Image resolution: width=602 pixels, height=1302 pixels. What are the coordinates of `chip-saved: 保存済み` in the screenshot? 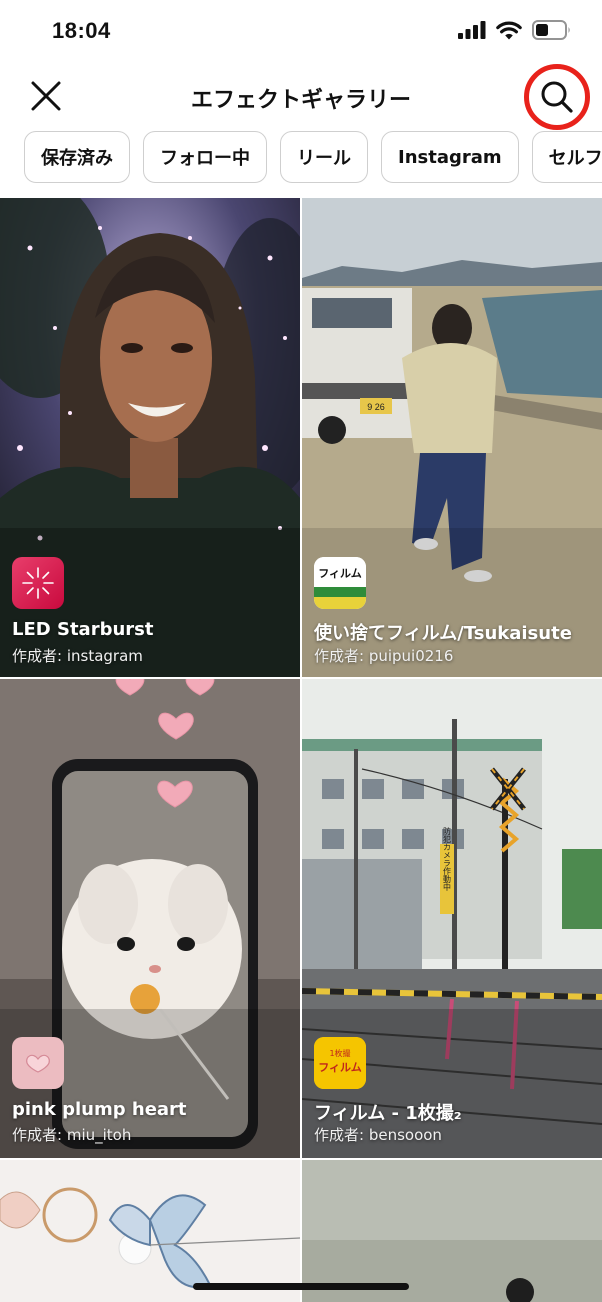 It's located at (77, 157).